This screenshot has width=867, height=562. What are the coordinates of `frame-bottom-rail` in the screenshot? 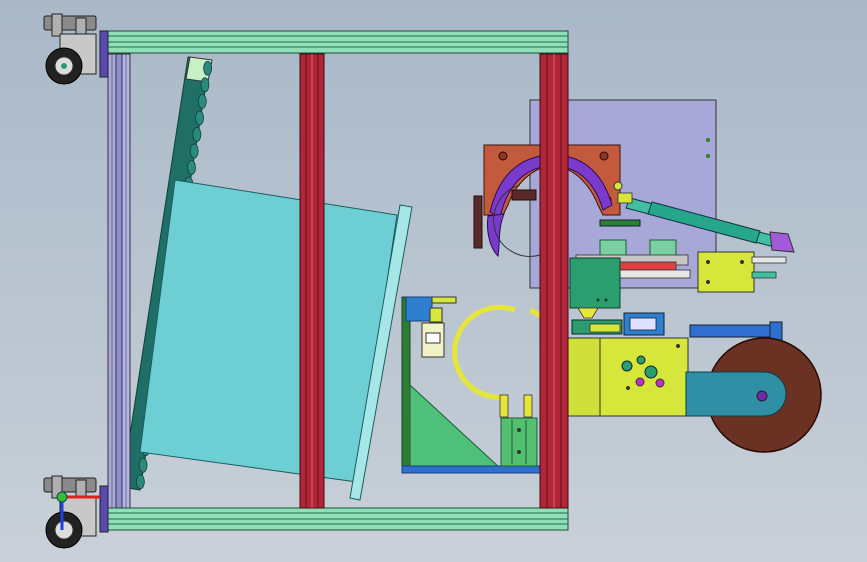 It's located at (336, 519).